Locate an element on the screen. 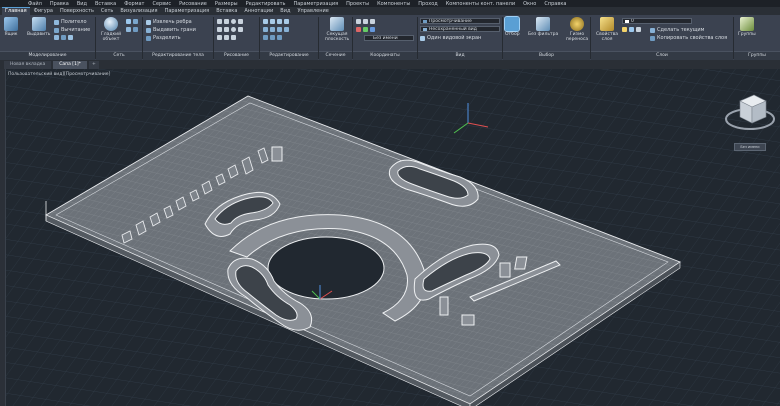 Image resolution: width=780 pixels, height=406 pixels. match-layer-button: Копировать свойства слоя is located at coordinates (688, 38).